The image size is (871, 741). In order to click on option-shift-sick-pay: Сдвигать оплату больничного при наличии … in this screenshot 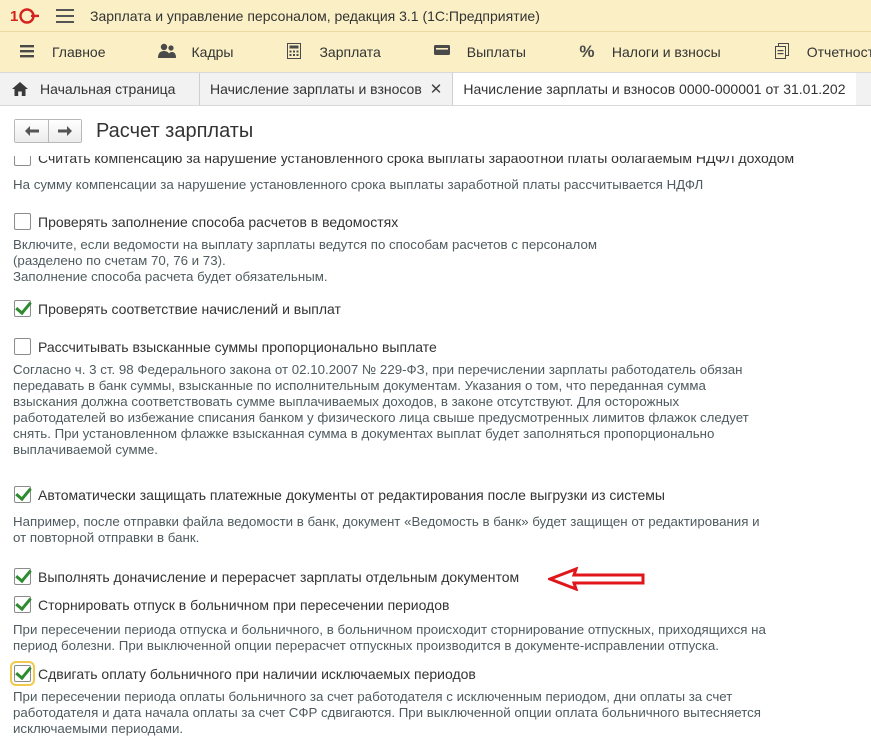, I will do `click(243, 673)`.